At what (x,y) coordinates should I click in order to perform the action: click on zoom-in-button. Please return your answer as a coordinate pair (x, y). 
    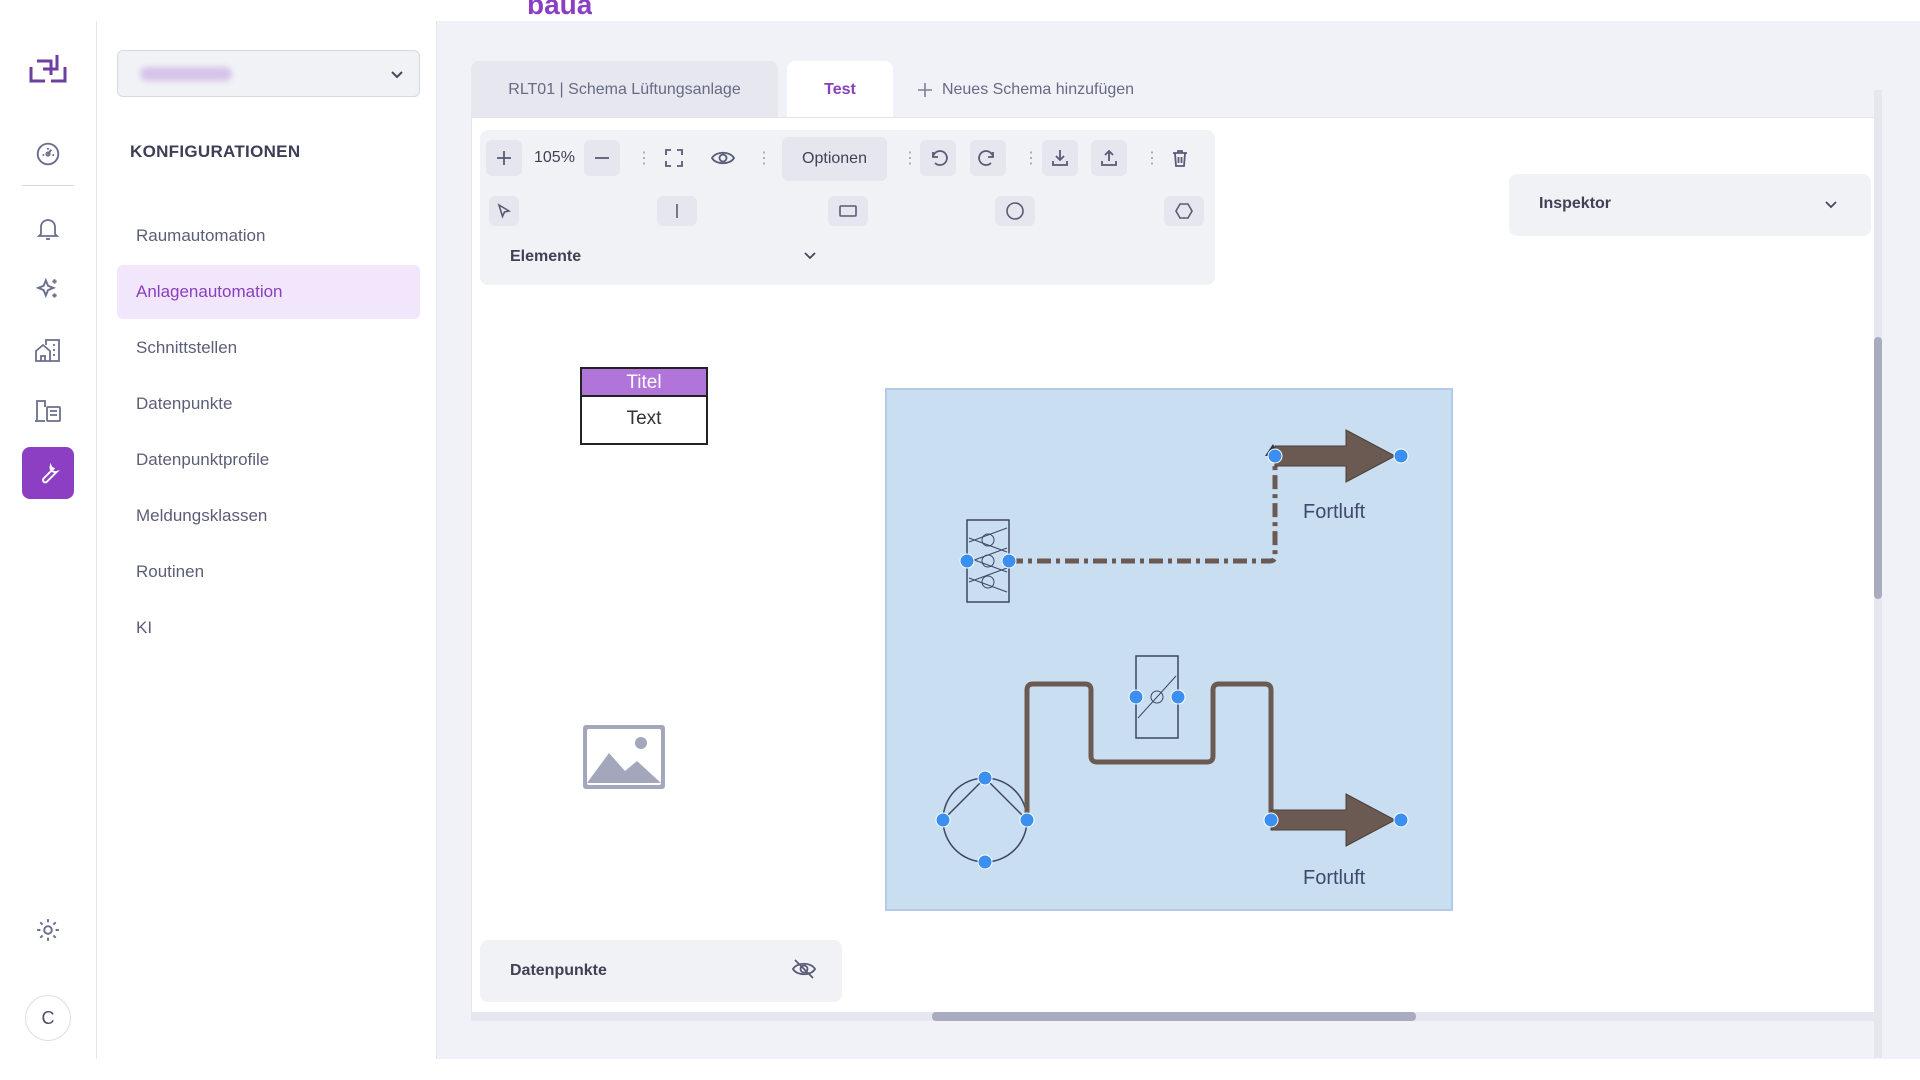
    Looking at the image, I should click on (504, 158).